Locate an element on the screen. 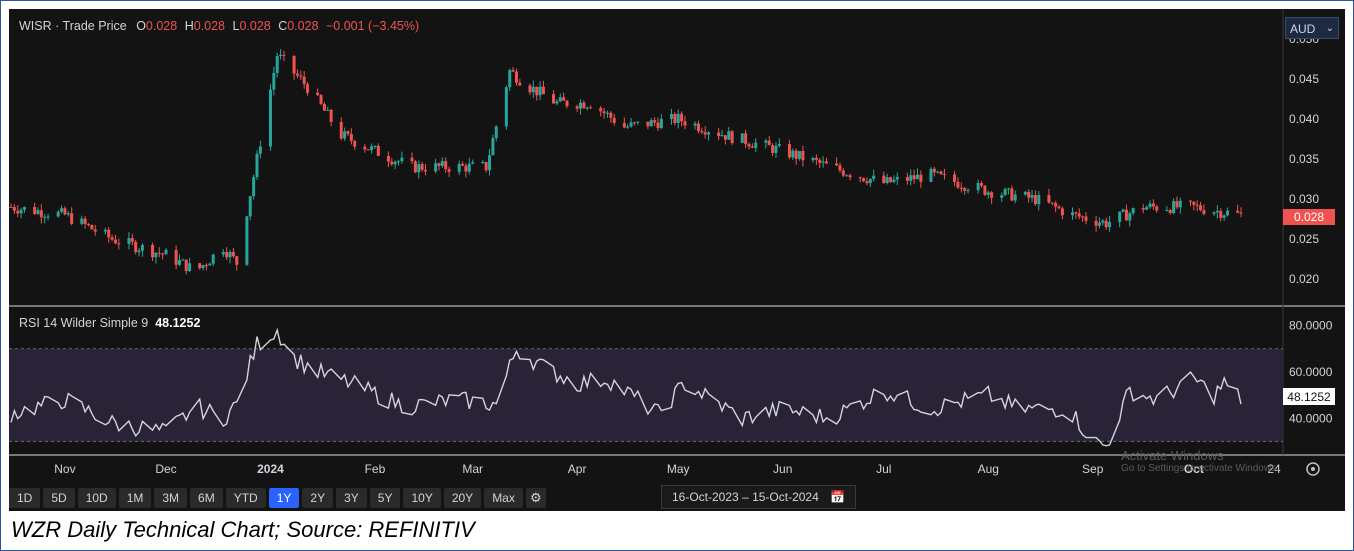  price-y-tick-label: 0.045 is located at coordinates (1304, 79).